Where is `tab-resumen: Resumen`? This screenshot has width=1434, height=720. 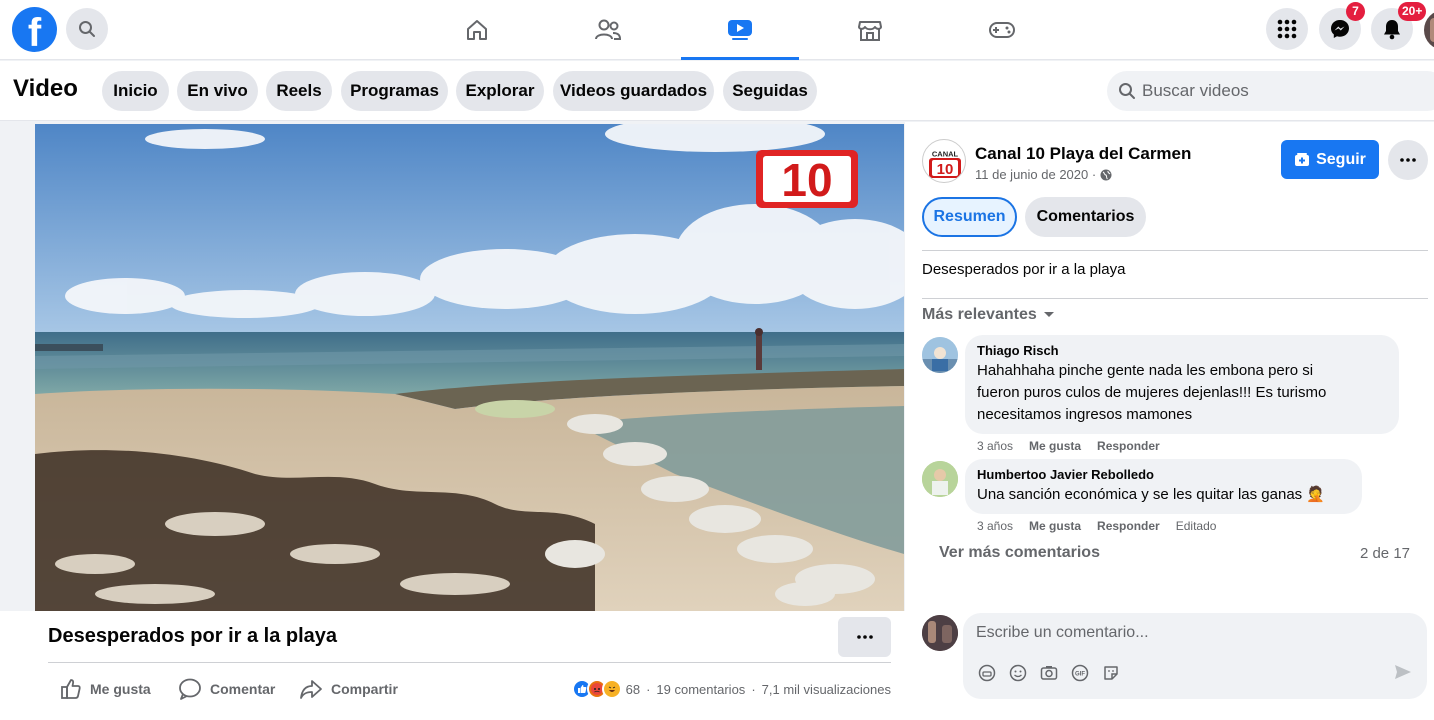
tab-resumen: Resumen is located at coordinates (969, 217).